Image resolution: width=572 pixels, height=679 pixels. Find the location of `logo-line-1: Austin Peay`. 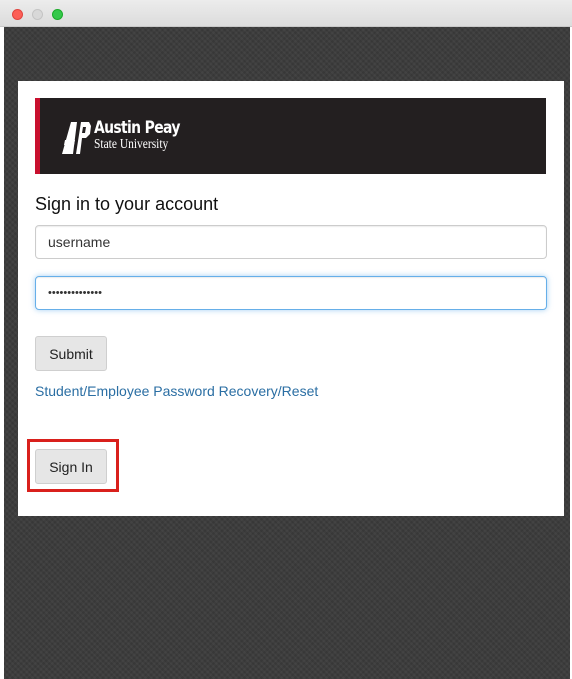

logo-line-1: Austin Peay is located at coordinates (137, 128).